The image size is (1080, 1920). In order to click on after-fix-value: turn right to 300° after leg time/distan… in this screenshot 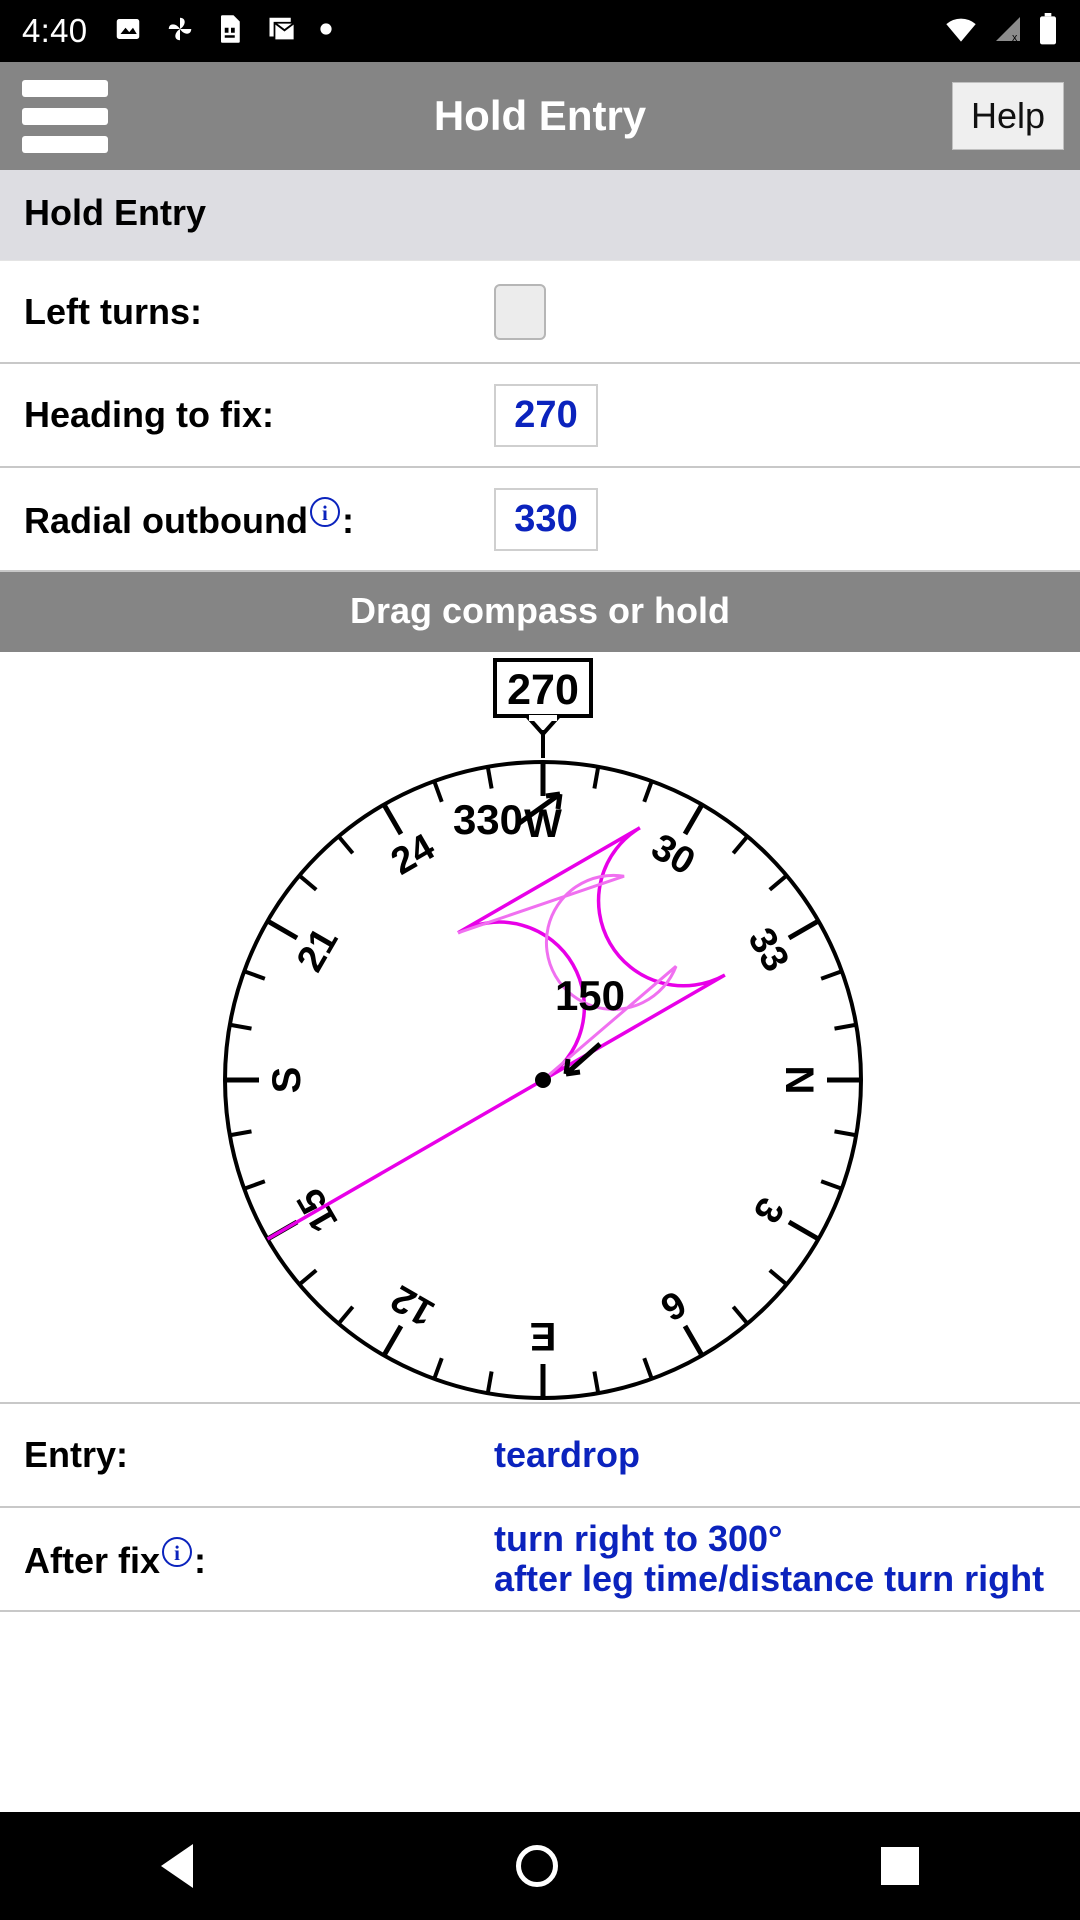, I will do `click(769, 1558)`.